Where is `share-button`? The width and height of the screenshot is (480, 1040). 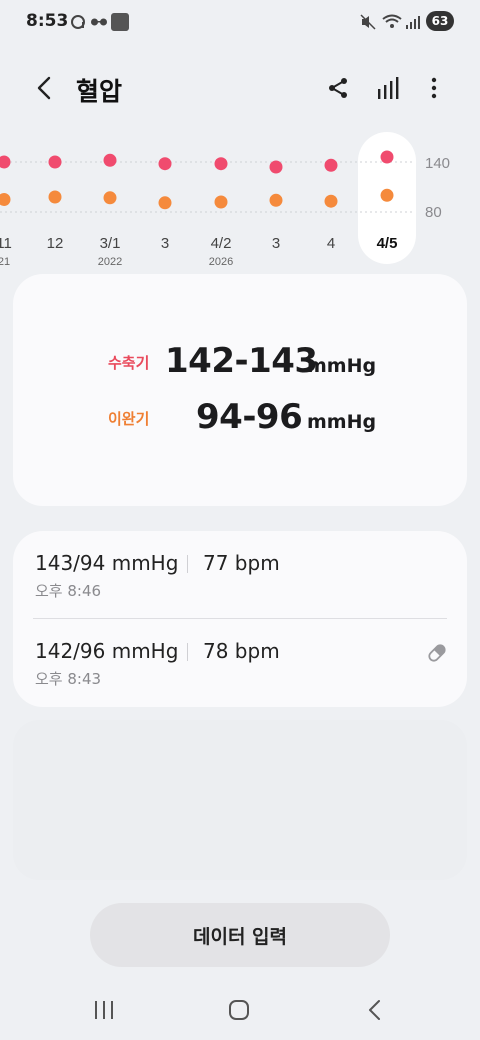 share-button is located at coordinates (338, 88).